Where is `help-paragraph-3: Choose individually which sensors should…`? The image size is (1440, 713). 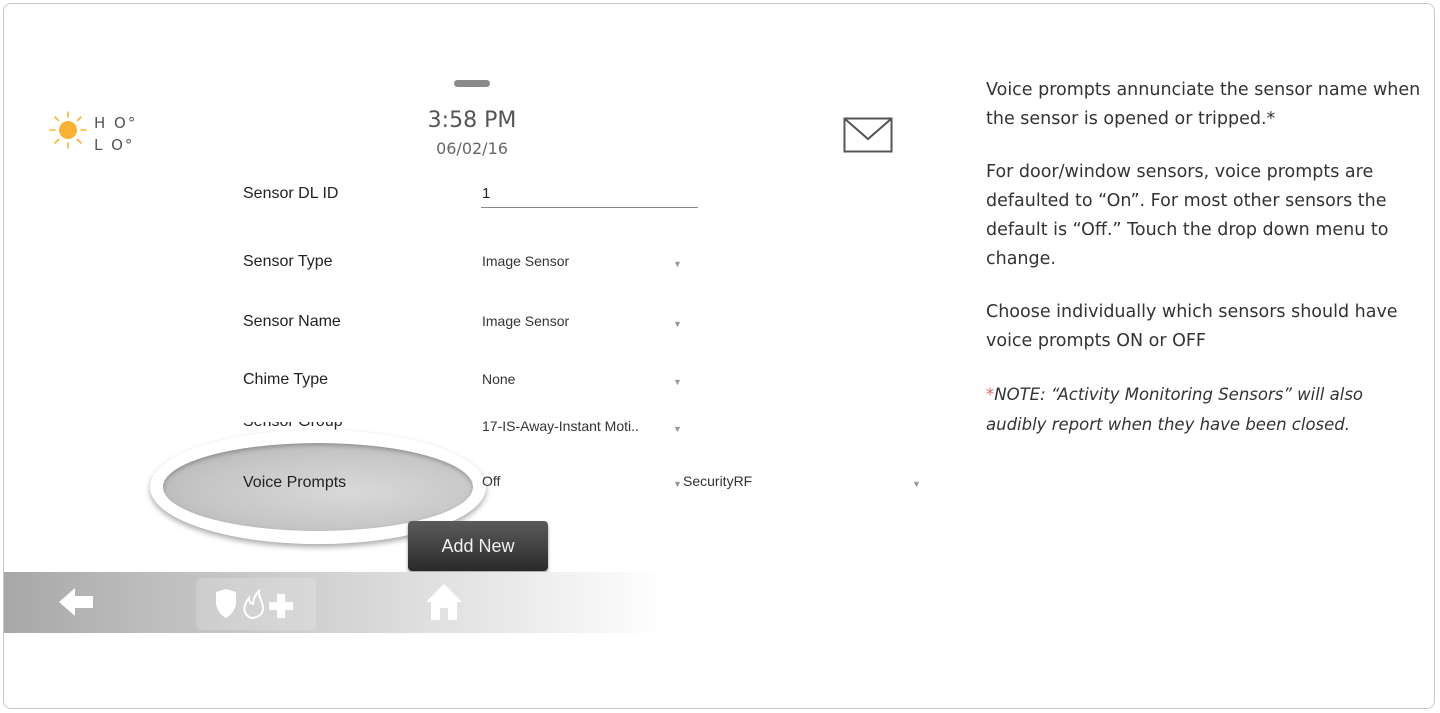
help-paragraph-3: Choose individually which sensors should… is located at coordinates (1192, 326).